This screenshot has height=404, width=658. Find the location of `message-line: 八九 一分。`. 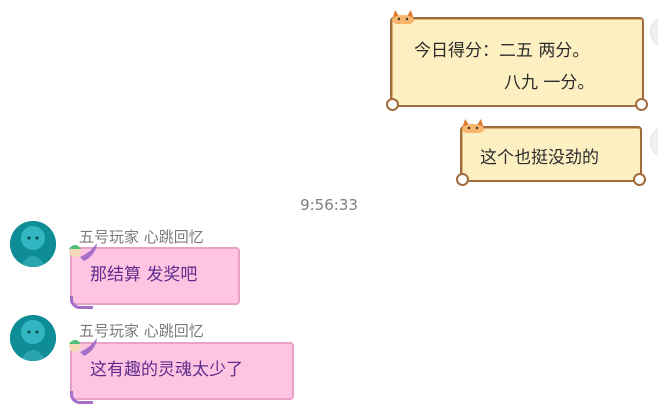

message-line: 八九 一分。 is located at coordinates (549, 83).